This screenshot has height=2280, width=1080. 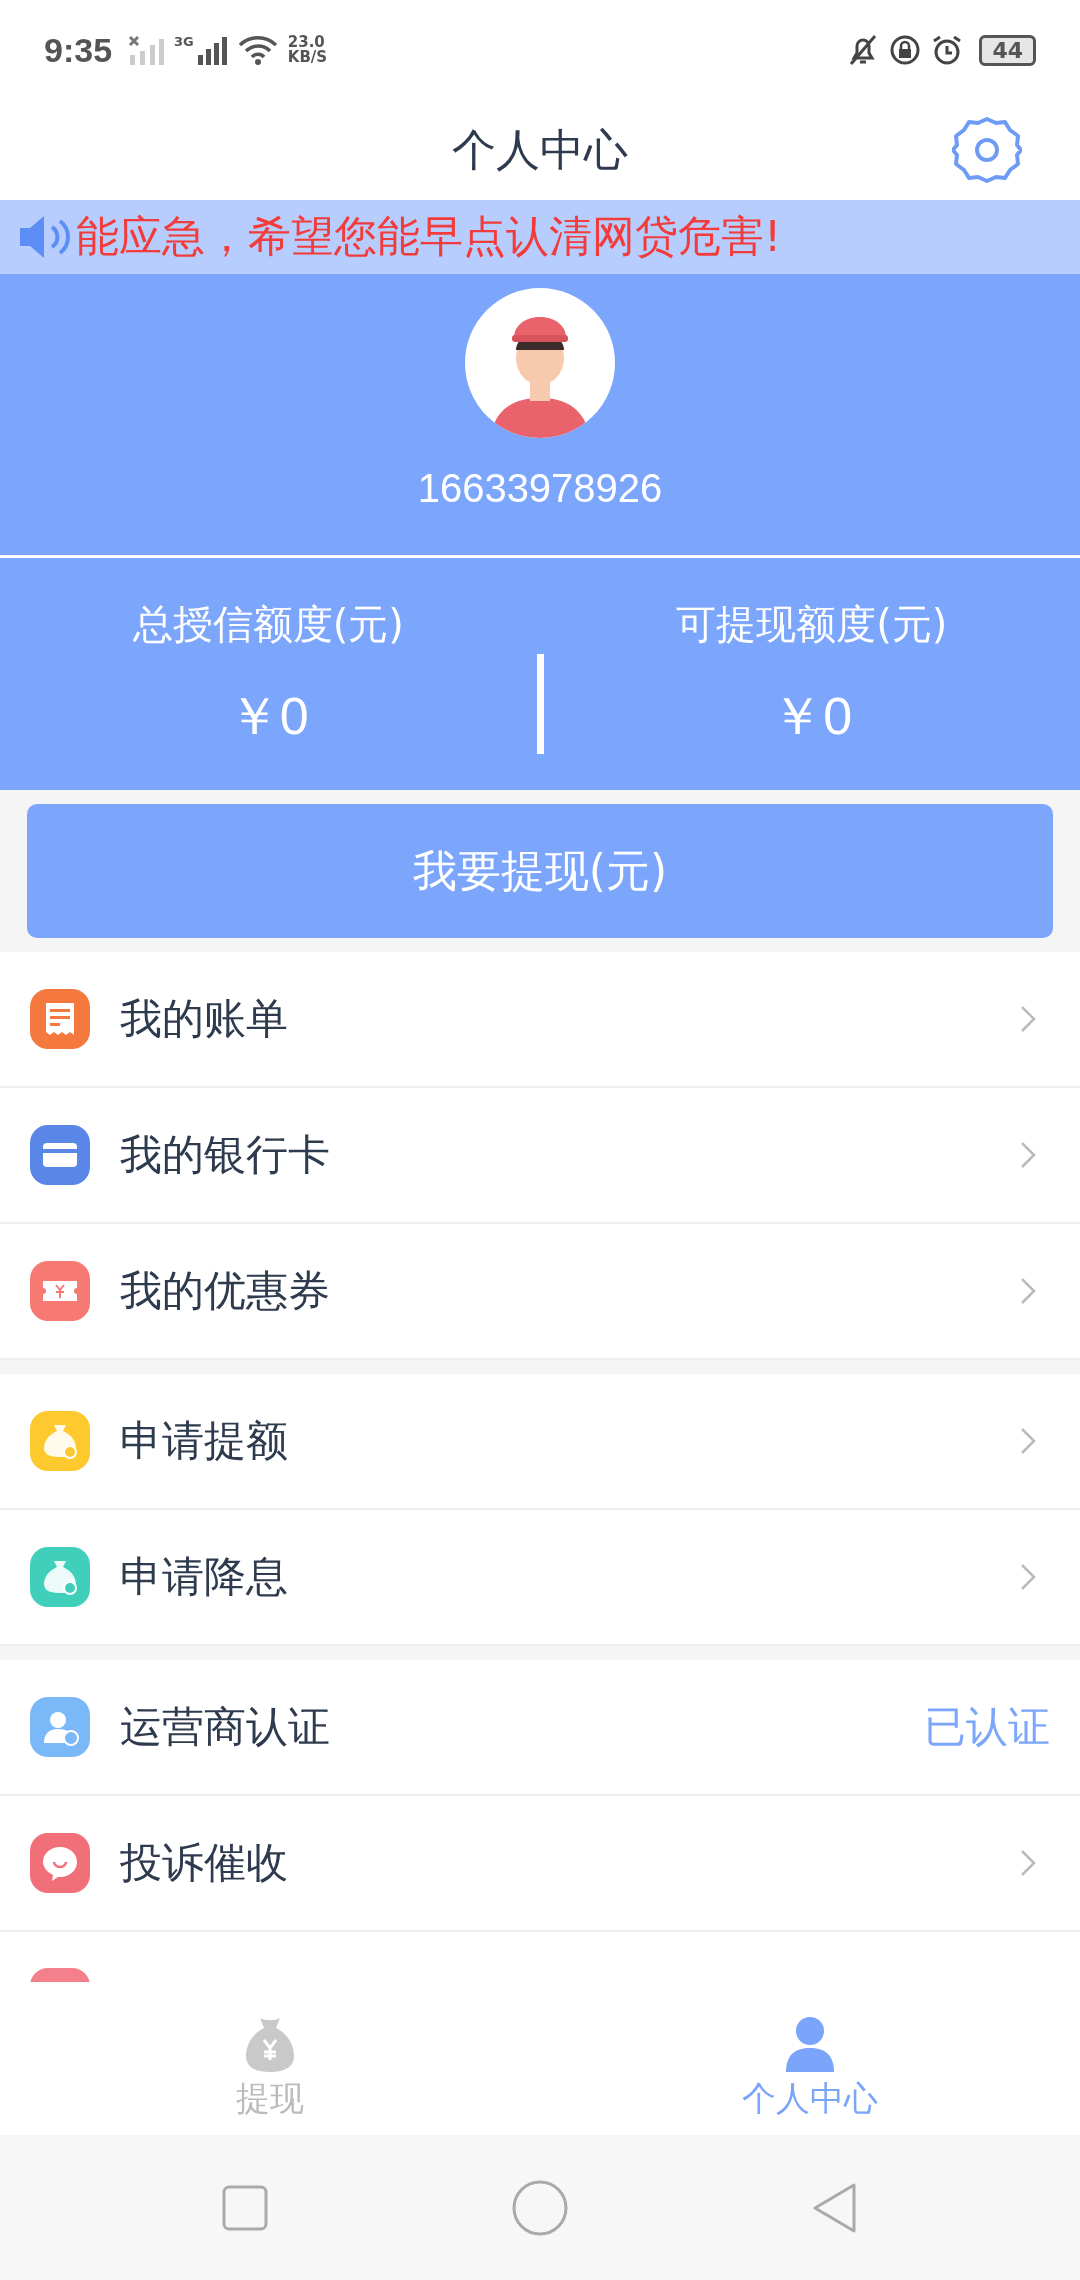 What do you see at coordinates (225, 1291) in the screenshot?
I see `menu-label: 我的优惠券` at bounding box center [225, 1291].